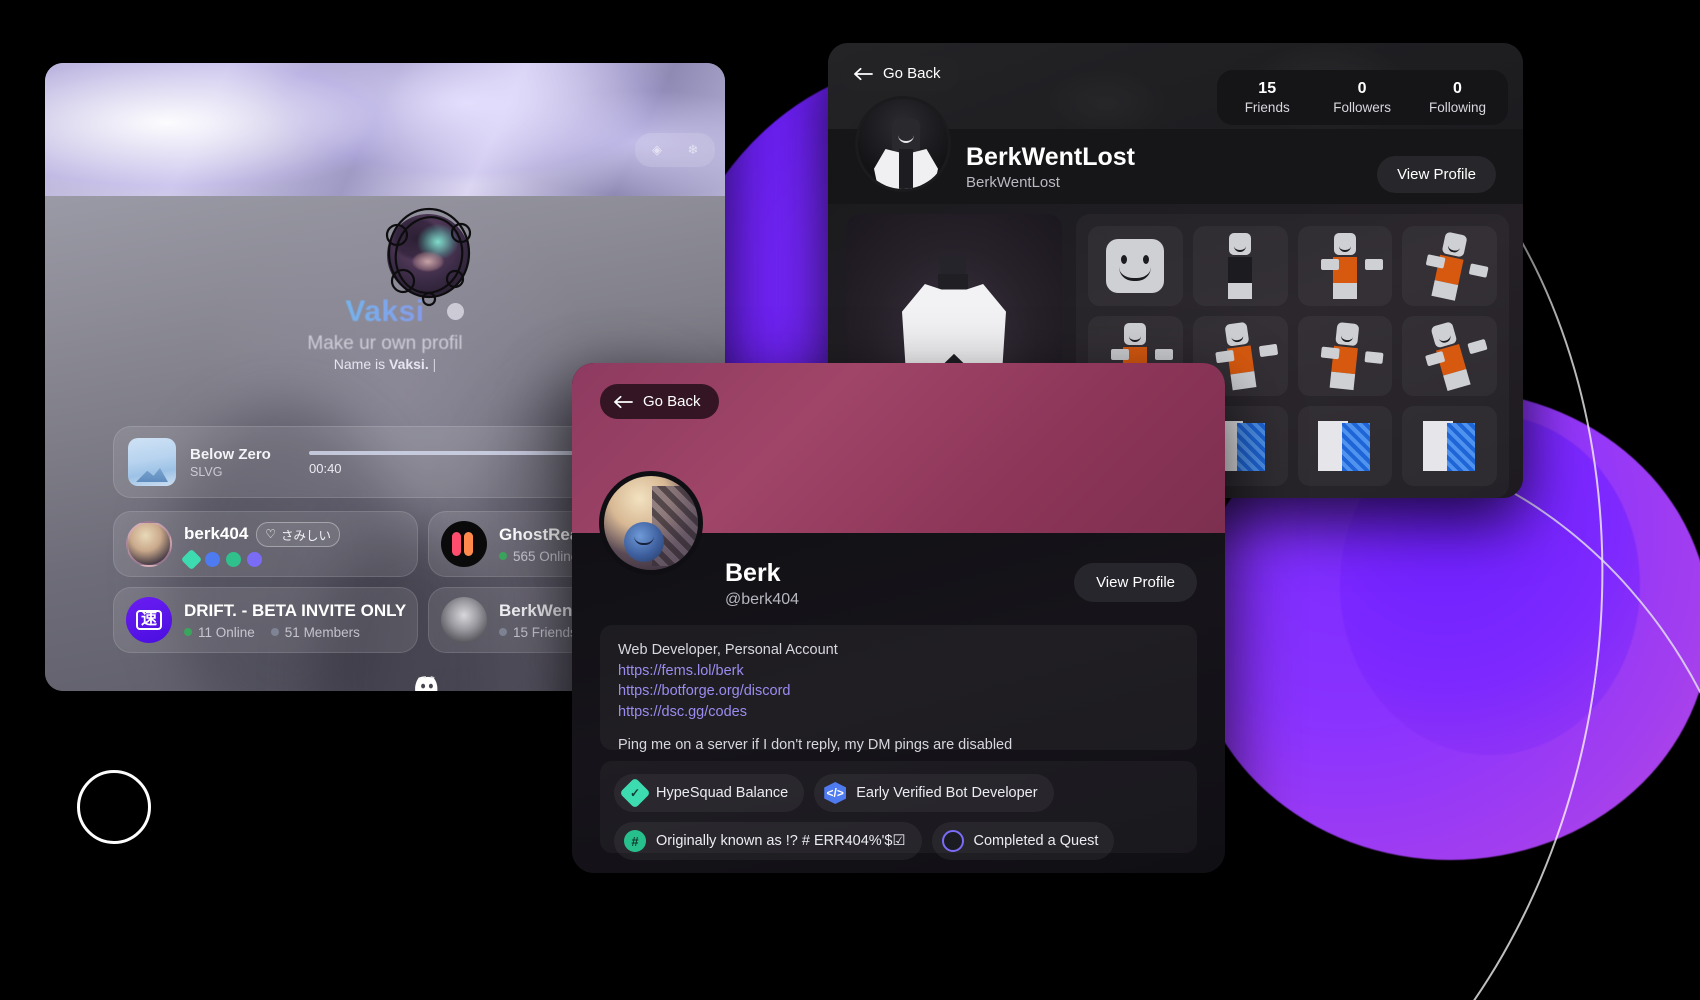 The width and height of the screenshot is (1700, 1000). I want to click on bio-link-2: https://botforge.org/discord, so click(898, 691).